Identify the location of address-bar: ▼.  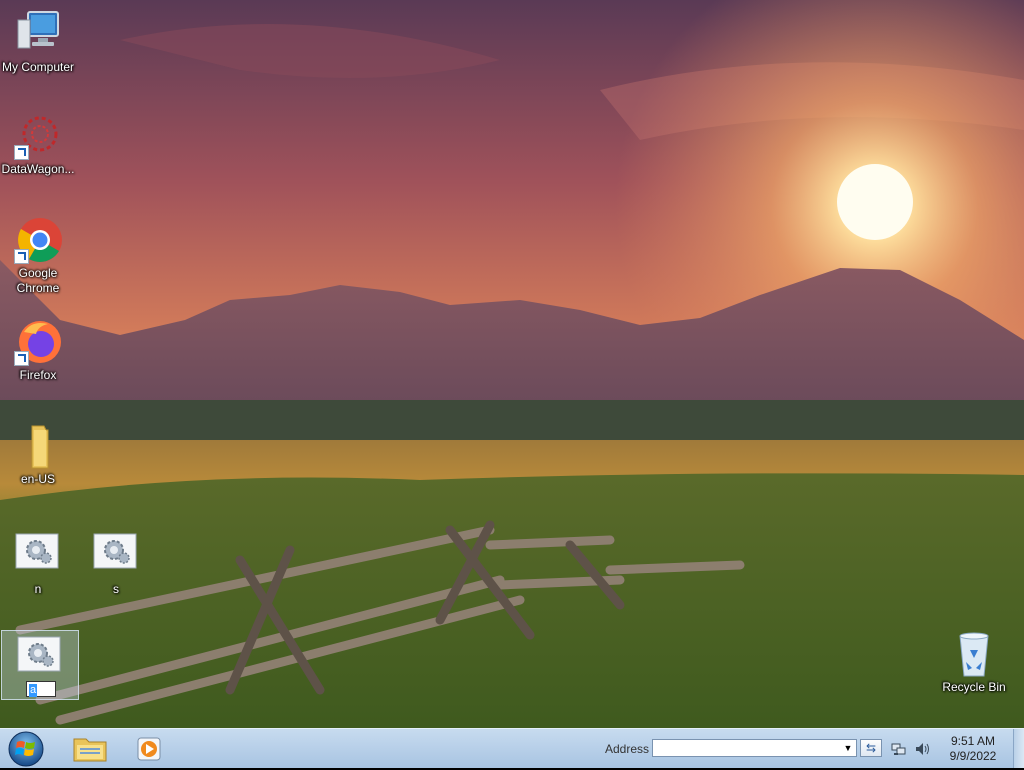
(754, 748).